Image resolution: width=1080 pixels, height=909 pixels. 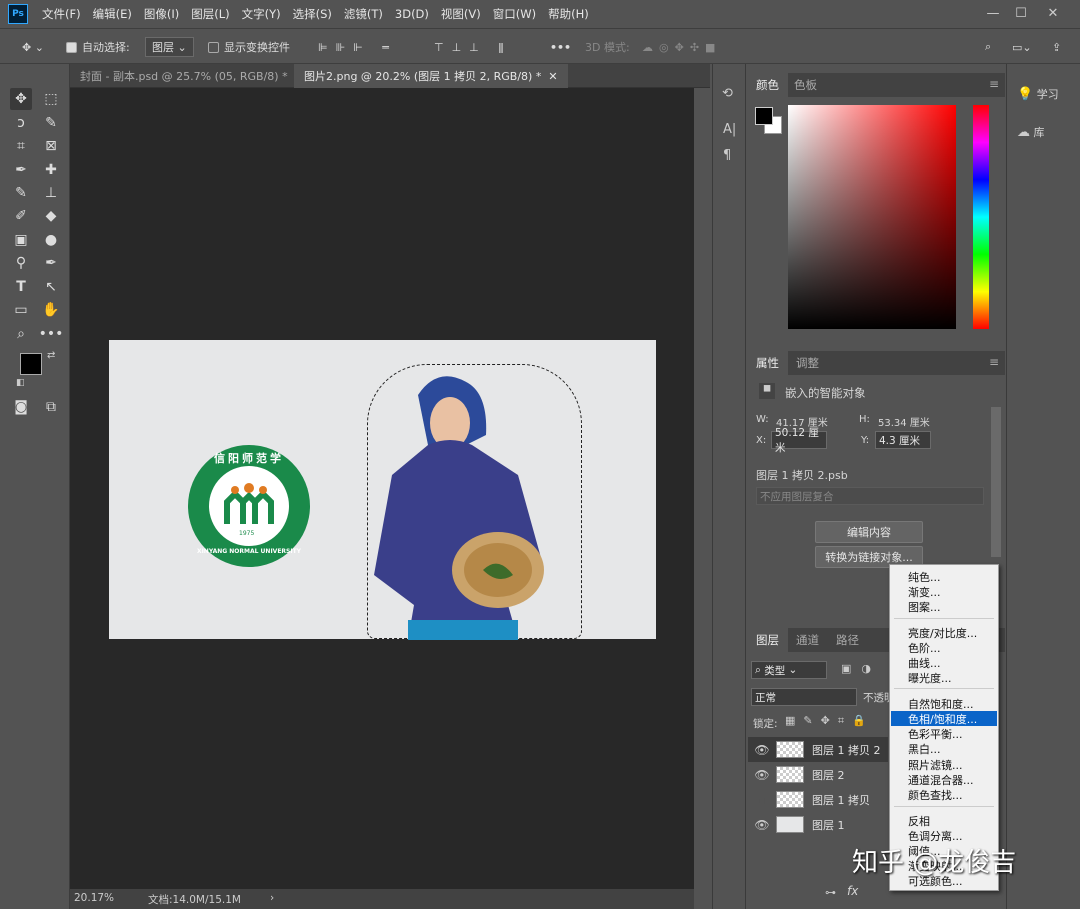 I want to click on edit-contents-button: 编辑内容, so click(x=869, y=532).